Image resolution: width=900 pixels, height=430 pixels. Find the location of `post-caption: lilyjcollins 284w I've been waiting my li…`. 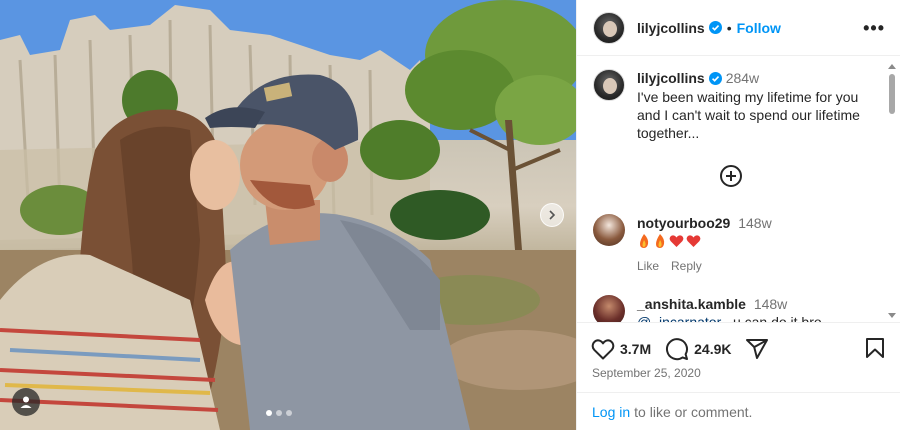

post-caption: lilyjcollins 284w I've been waiting my li… is located at coordinates (733, 105).